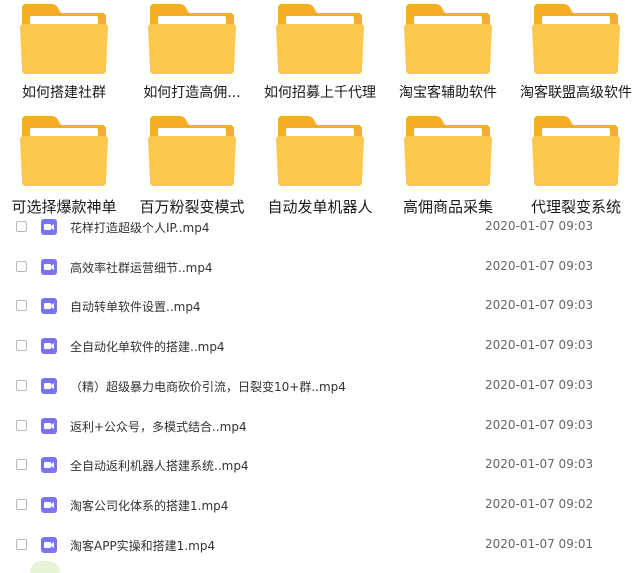 The width and height of the screenshot is (640, 573). I want to click on folder-label: 淘客联盟高级软件, so click(576, 93).